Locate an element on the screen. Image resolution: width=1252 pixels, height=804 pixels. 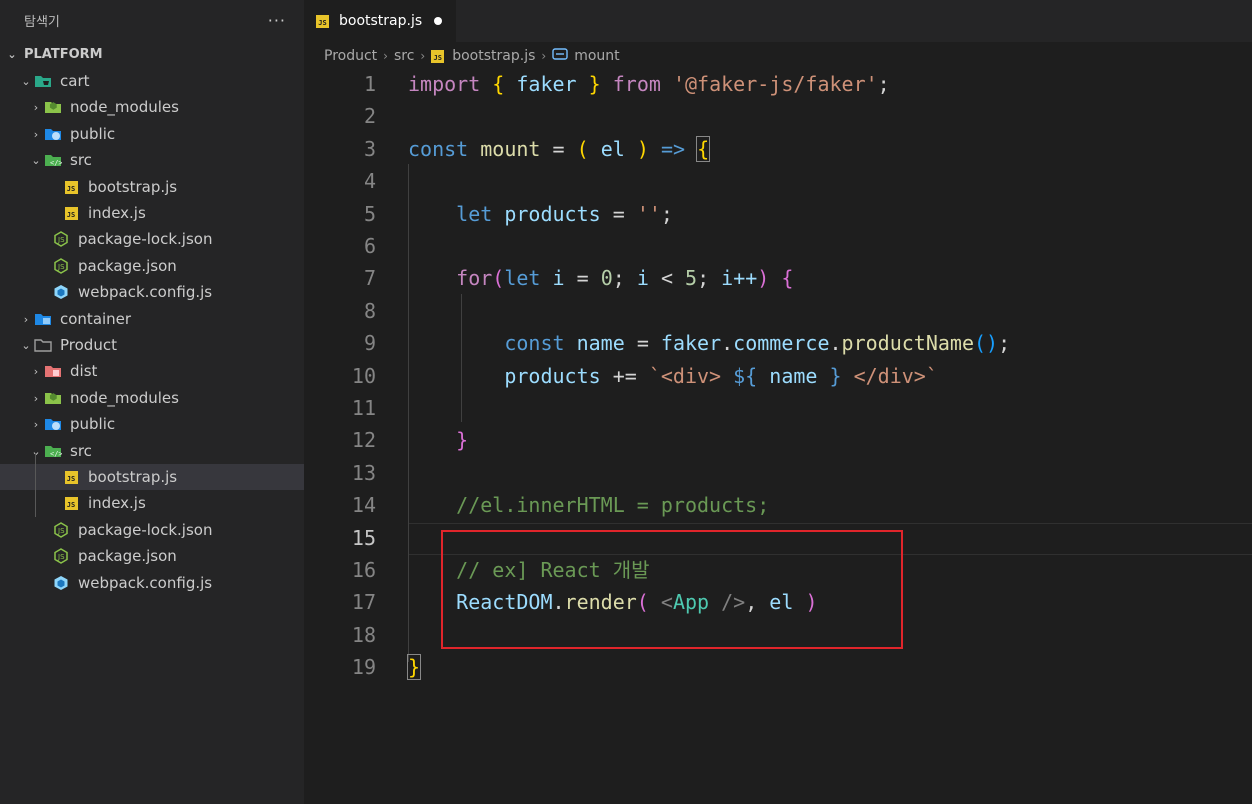
token-operator: < is located at coordinates (666, 278).